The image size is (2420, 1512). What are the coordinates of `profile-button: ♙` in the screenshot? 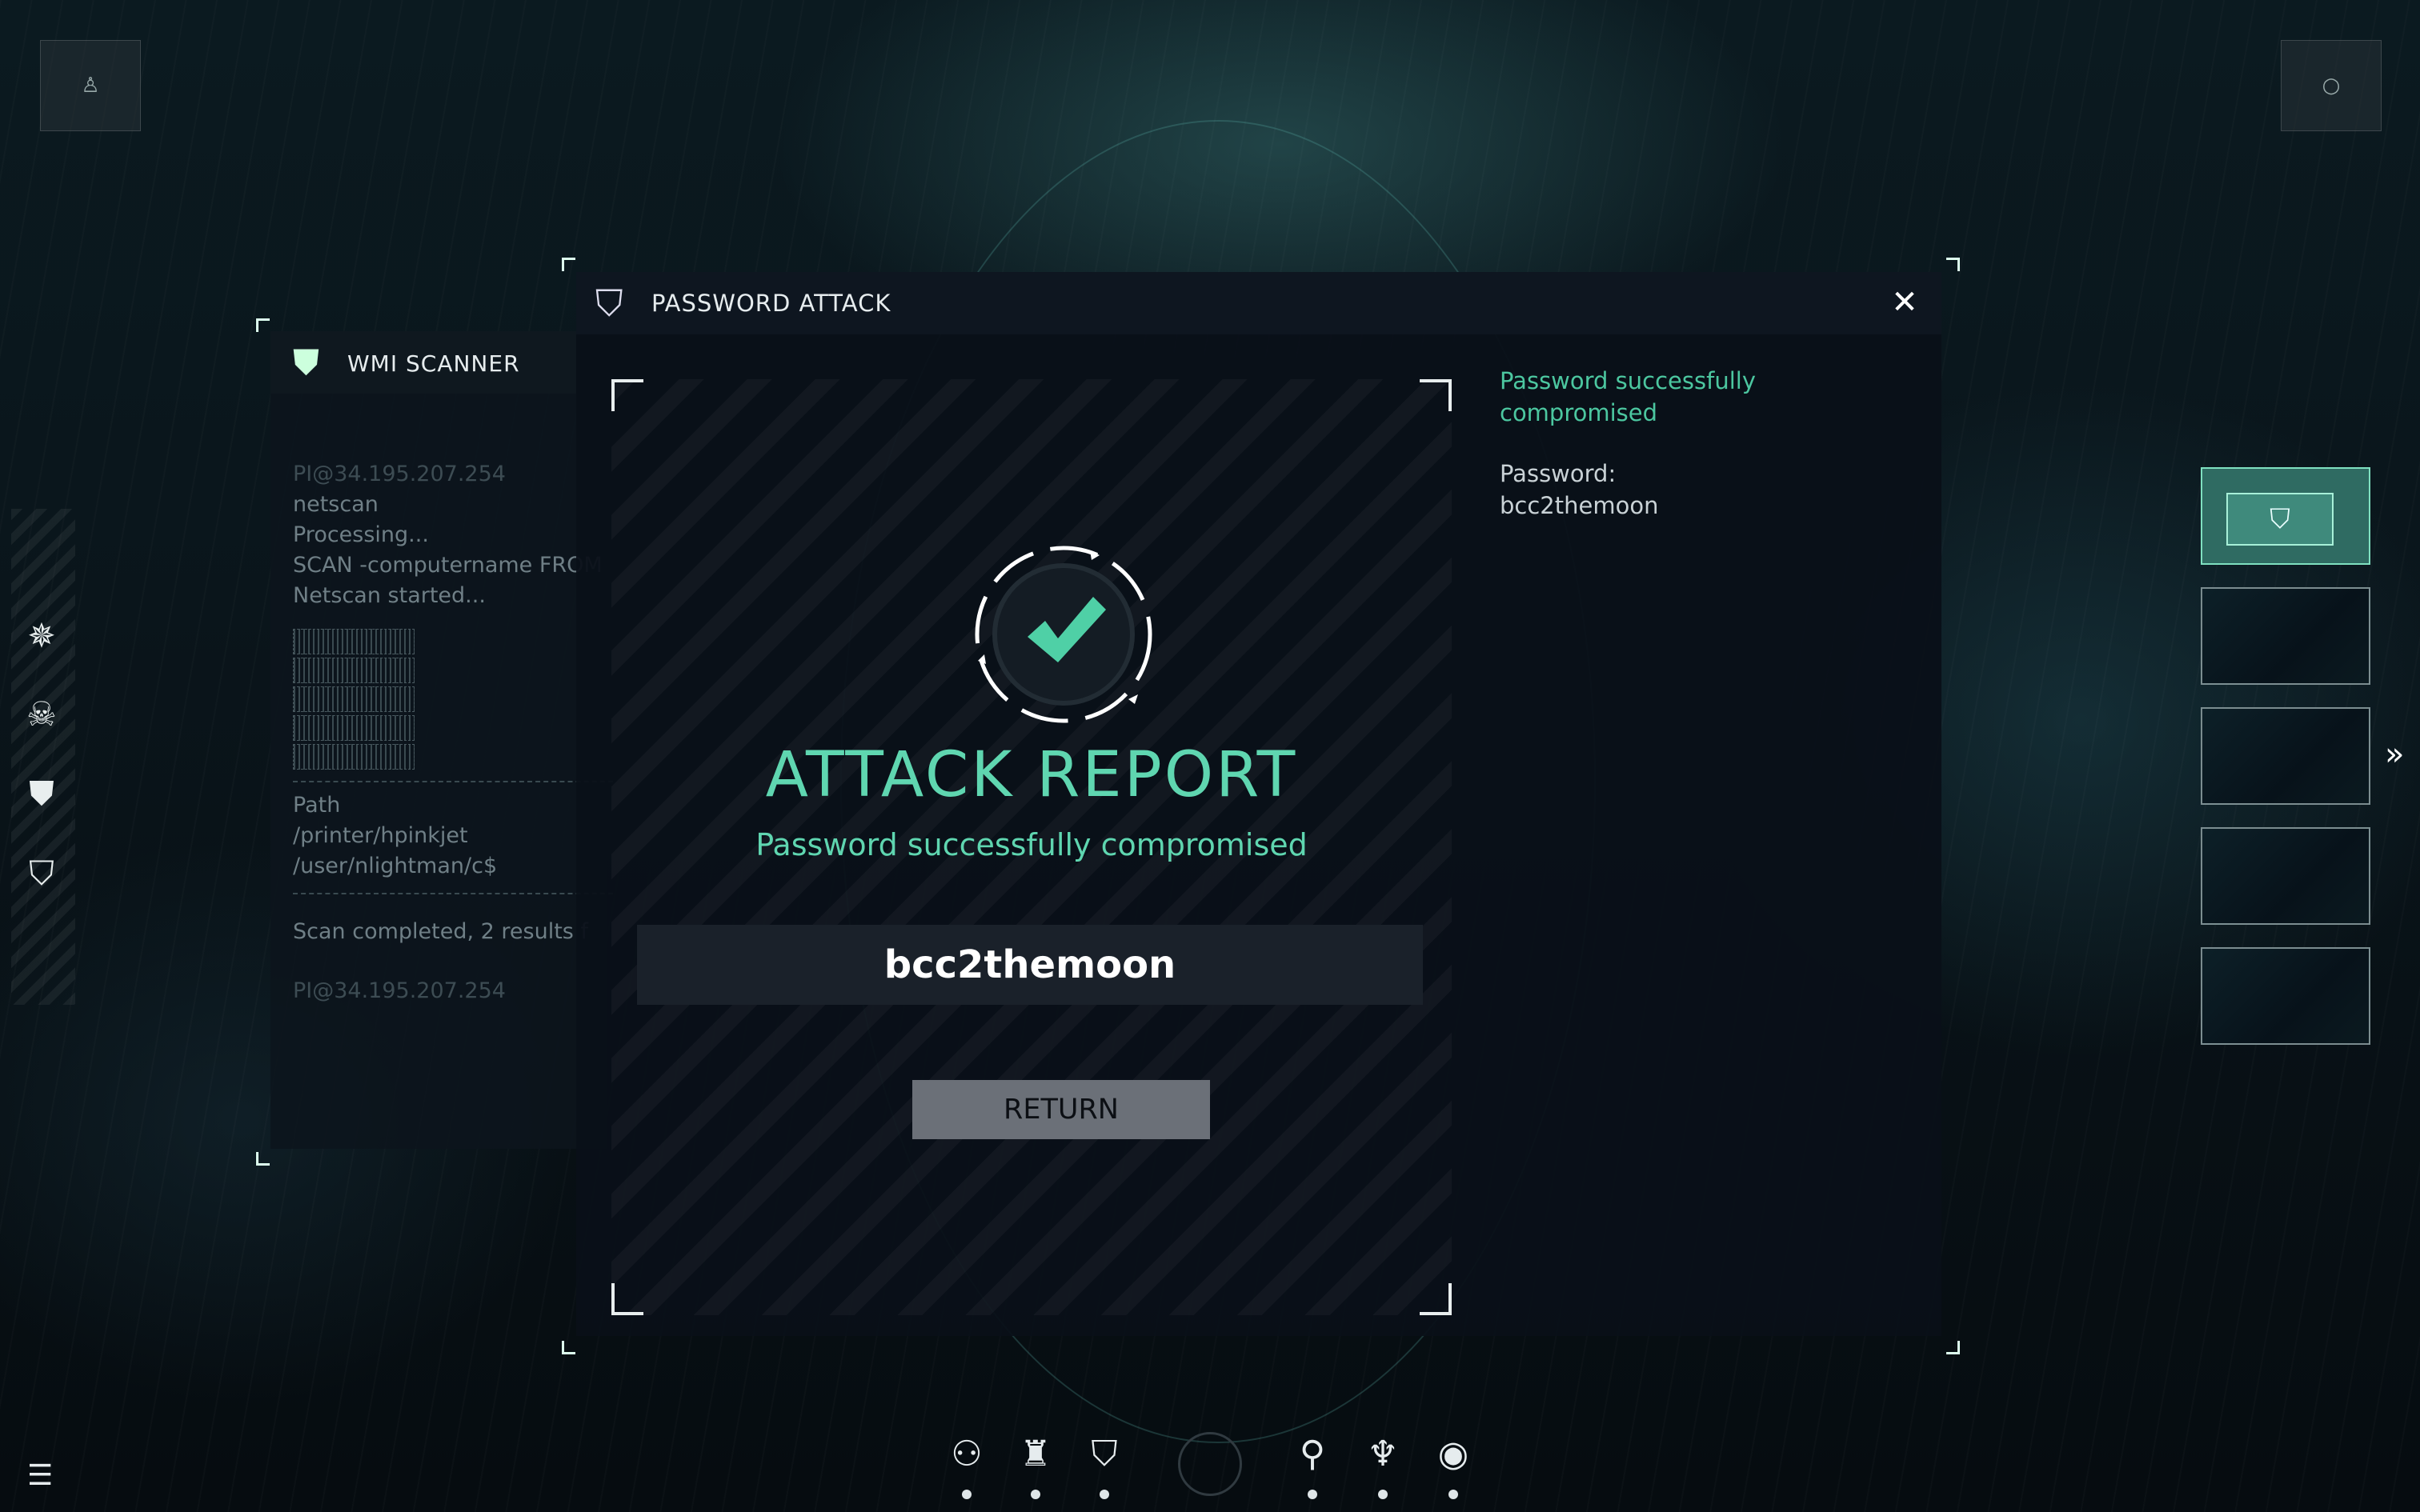 It's located at (90, 85).